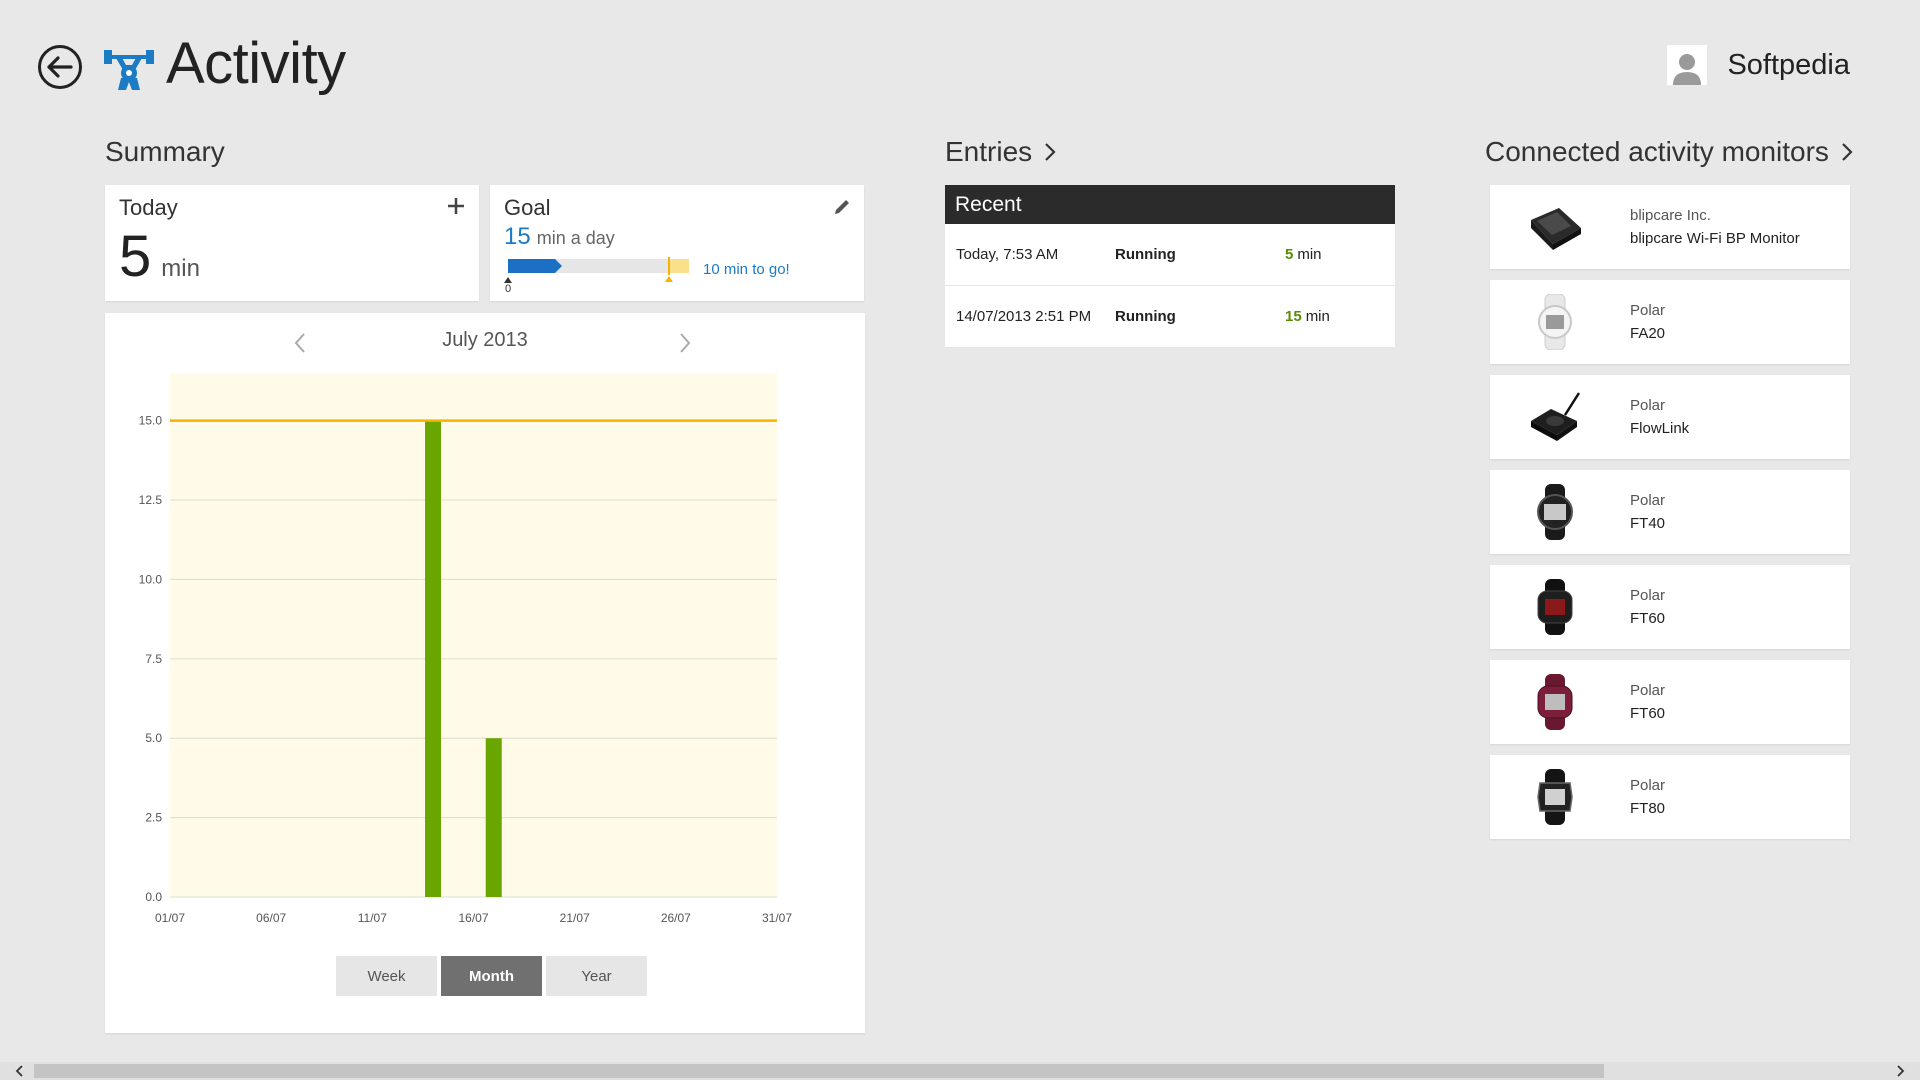  What do you see at coordinates (151, 579) in the screenshot?
I see `chart-y-tick-label: 10.0` at bounding box center [151, 579].